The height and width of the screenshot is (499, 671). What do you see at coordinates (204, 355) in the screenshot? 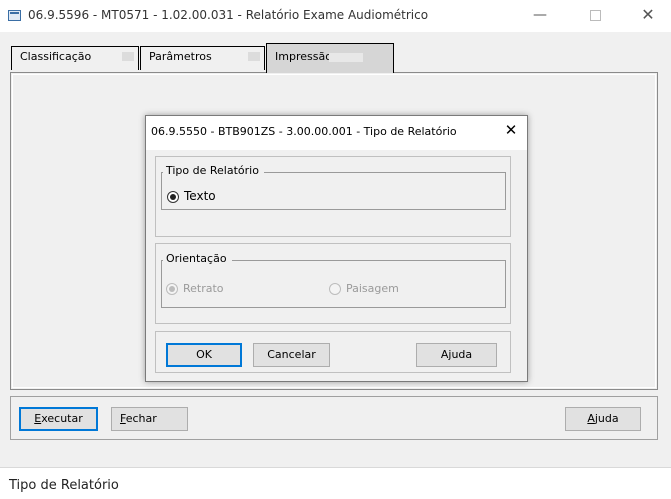
I see `ok-button: OK` at bounding box center [204, 355].